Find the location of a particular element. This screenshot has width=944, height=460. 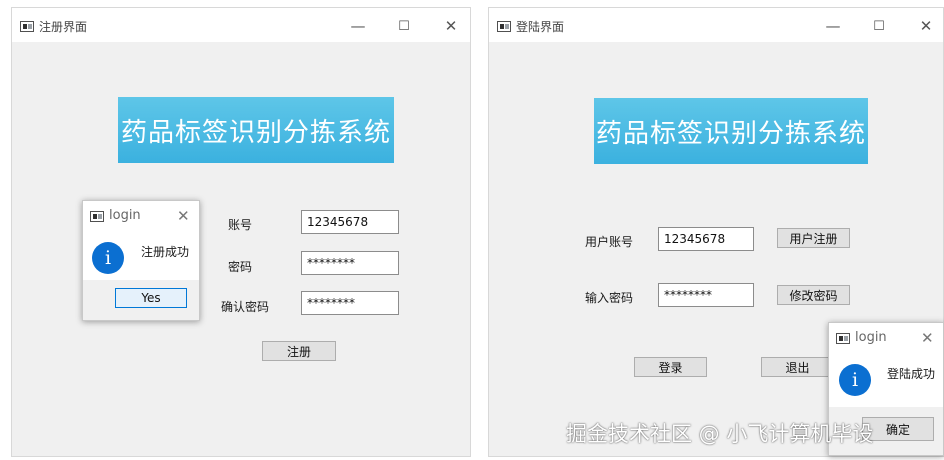

password-label: 密码 is located at coordinates (240, 267).